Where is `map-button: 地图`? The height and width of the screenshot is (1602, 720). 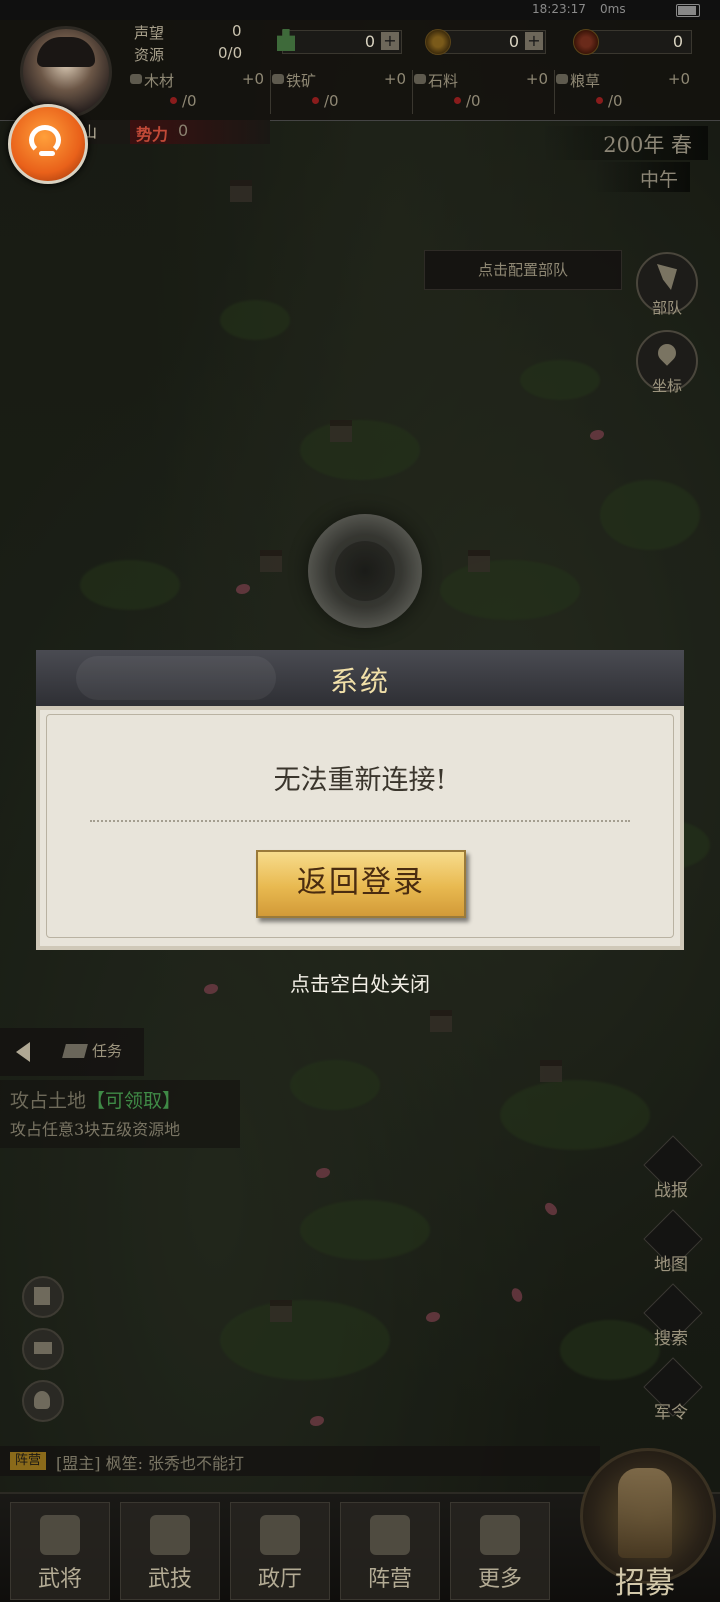 map-button: 地图 is located at coordinates (671, 1242).